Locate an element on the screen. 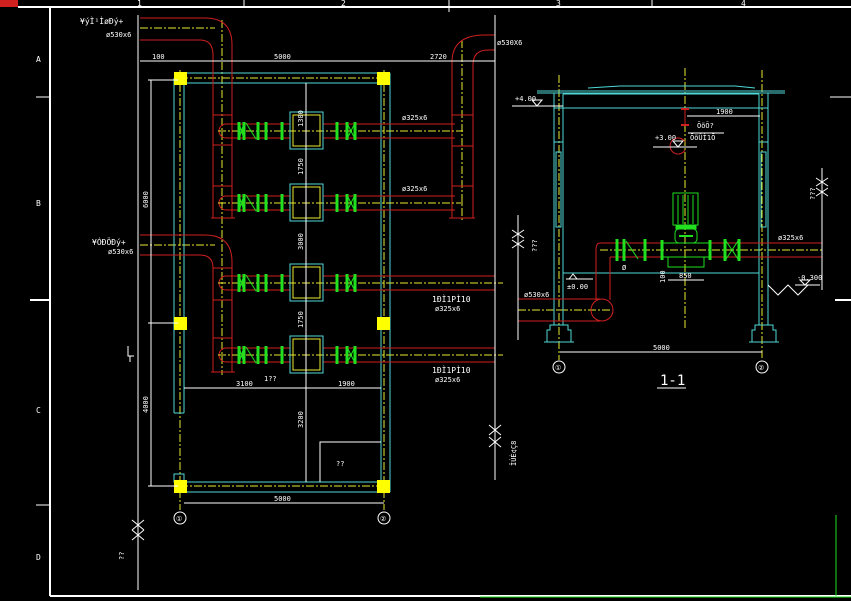 The width and height of the screenshot is (851, 601). inlet-bottom-size: ø530x6 is located at coordinates (120, 252).